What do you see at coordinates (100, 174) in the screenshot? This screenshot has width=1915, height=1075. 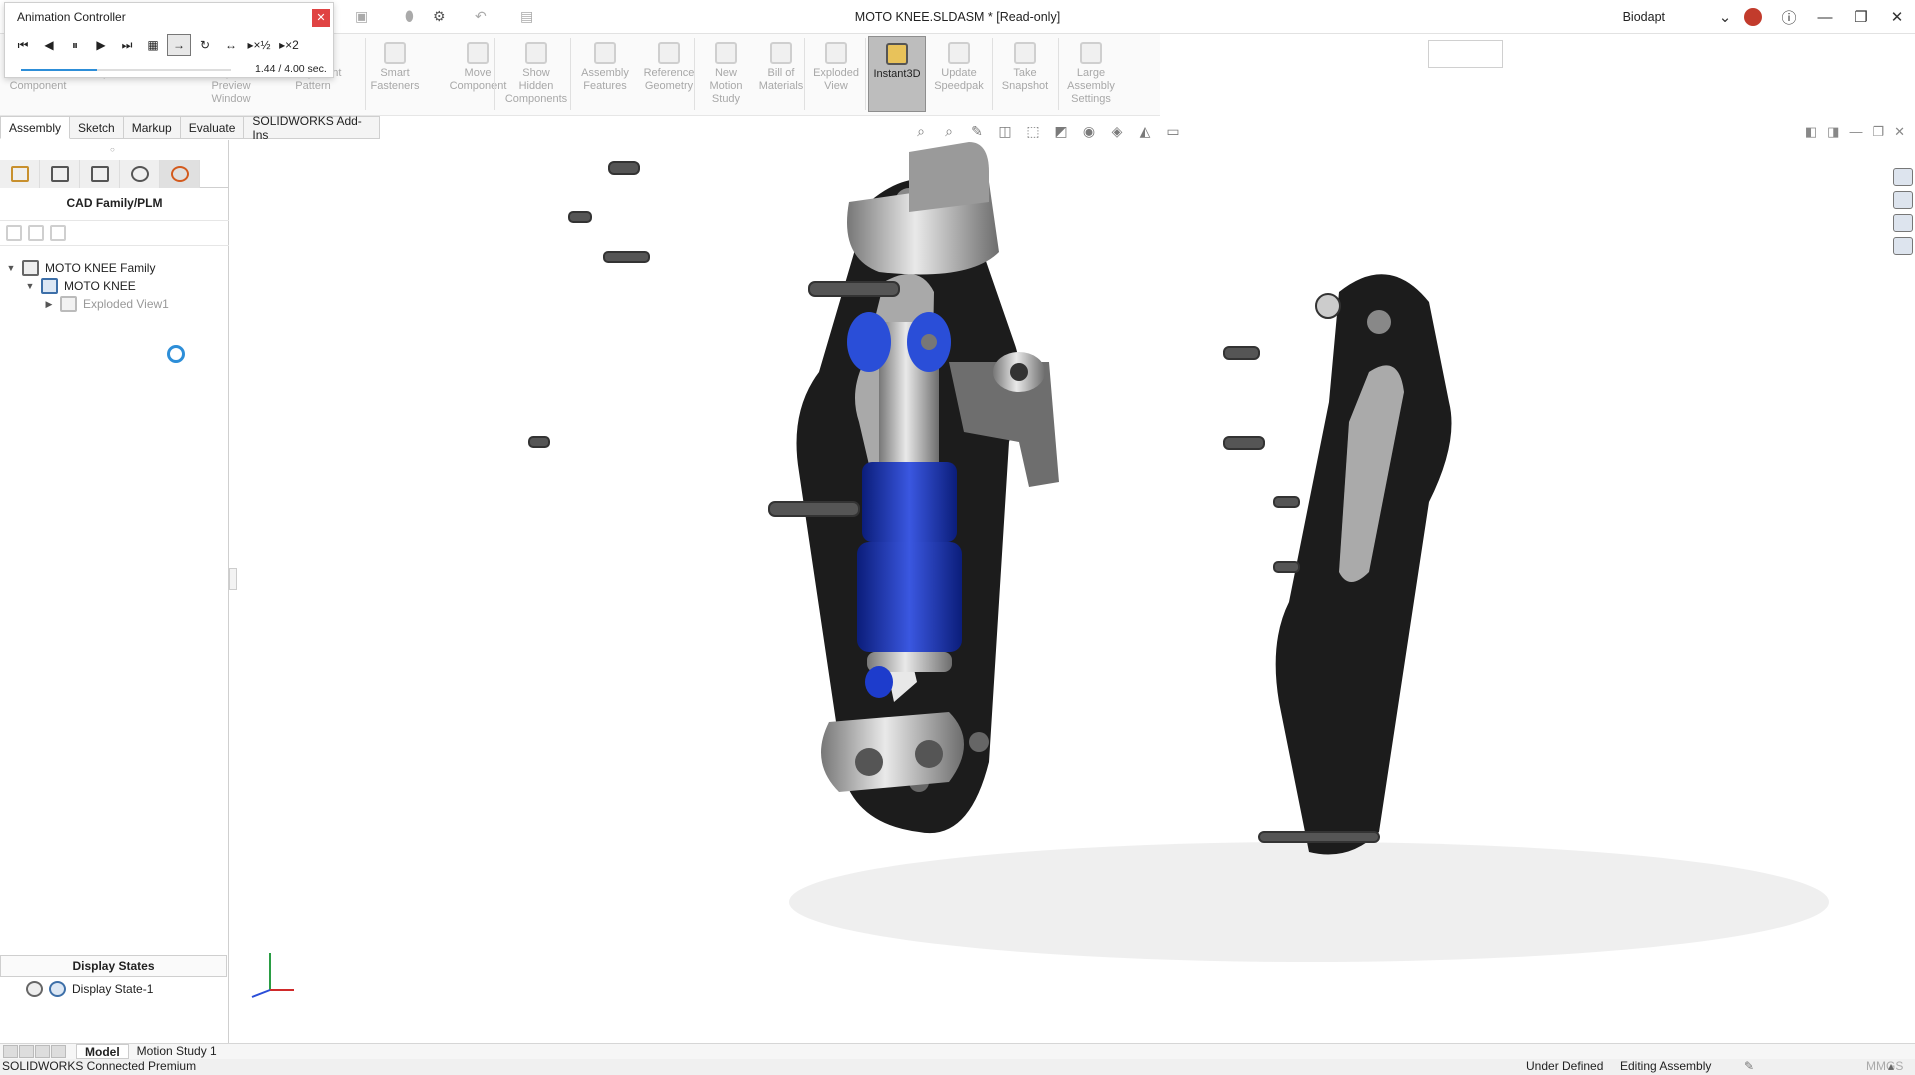 I see `configurationmanager-tab-icon` at bounding box center [100, 174].